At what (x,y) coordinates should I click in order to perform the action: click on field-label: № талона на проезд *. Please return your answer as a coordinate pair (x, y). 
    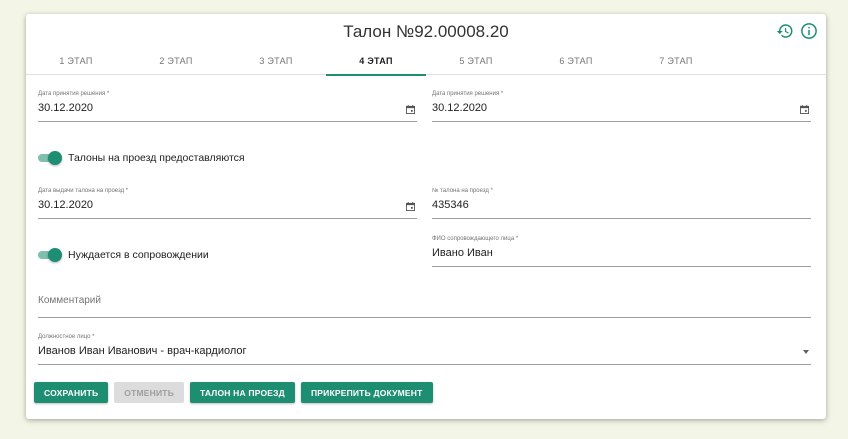
    Looking at the image, I should click on (462, 191).